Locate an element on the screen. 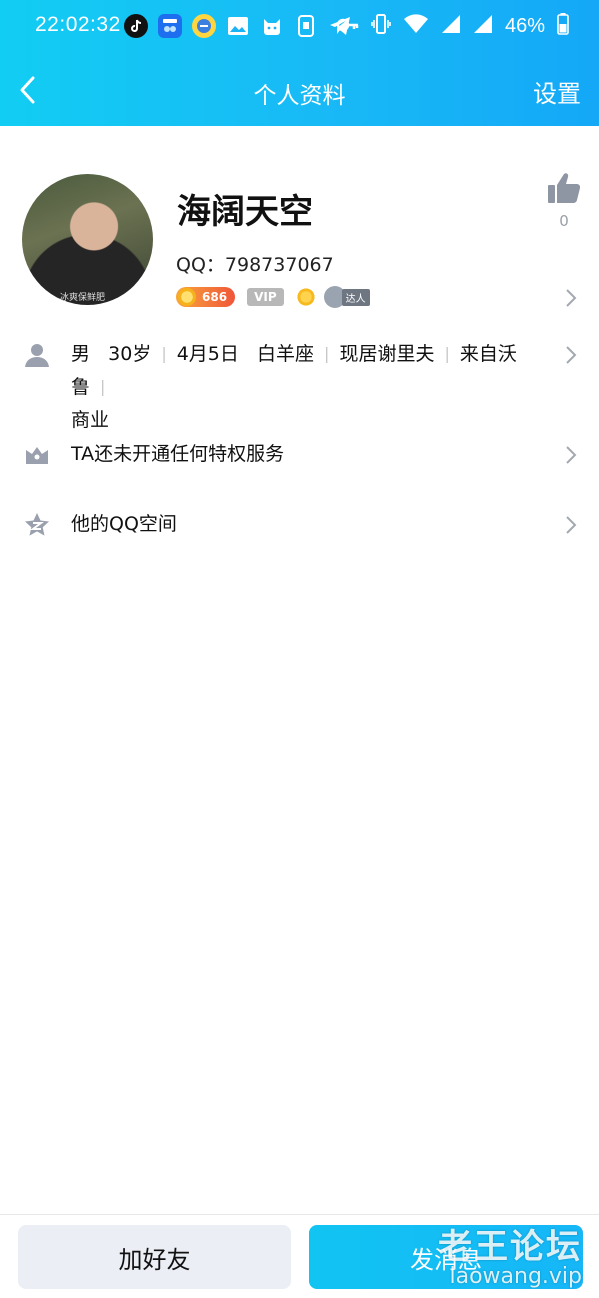 This screenshot has height=1298, width=599. age: 30岁 is located at coordinates (130, 354).